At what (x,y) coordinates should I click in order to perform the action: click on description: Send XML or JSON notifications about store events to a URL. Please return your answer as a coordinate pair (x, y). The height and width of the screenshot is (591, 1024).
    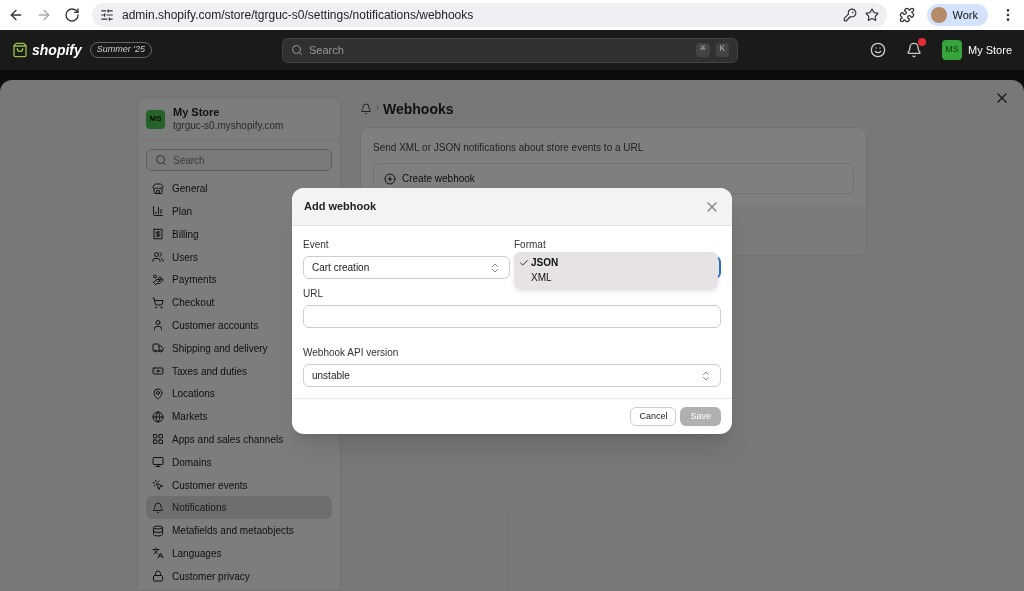
    Looking at the image, I should click on (508, 148).